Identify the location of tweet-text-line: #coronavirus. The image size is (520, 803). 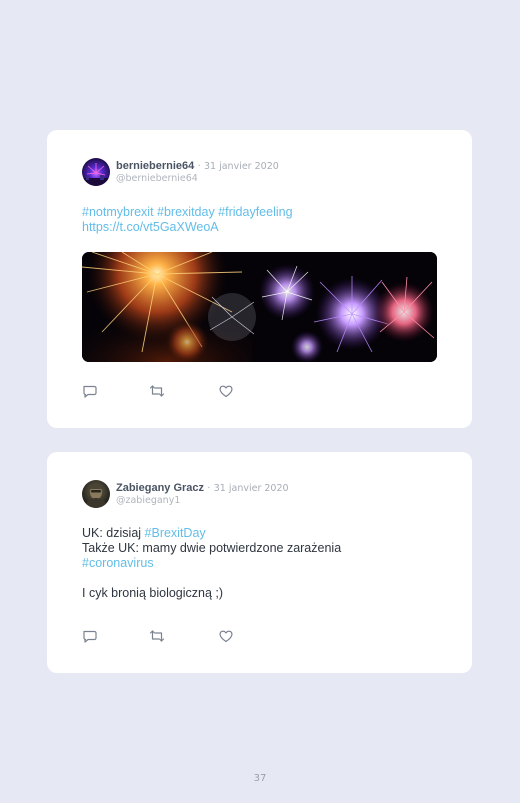
(262, 563).